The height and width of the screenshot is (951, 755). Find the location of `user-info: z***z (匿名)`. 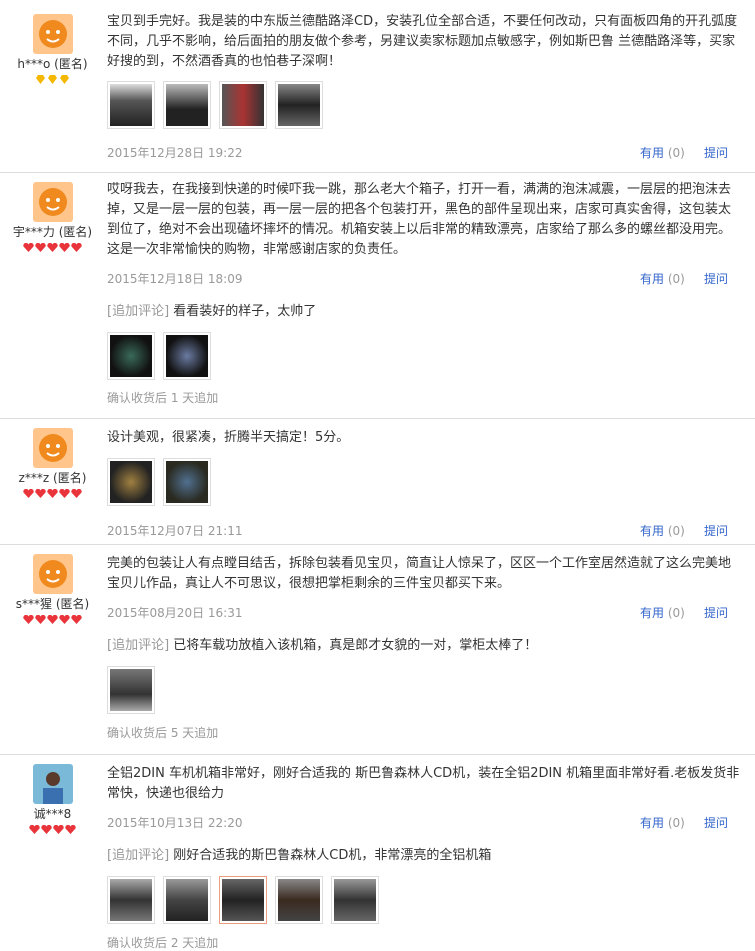

user-info: z***z (匿名) is located at coordinates (52, 463).